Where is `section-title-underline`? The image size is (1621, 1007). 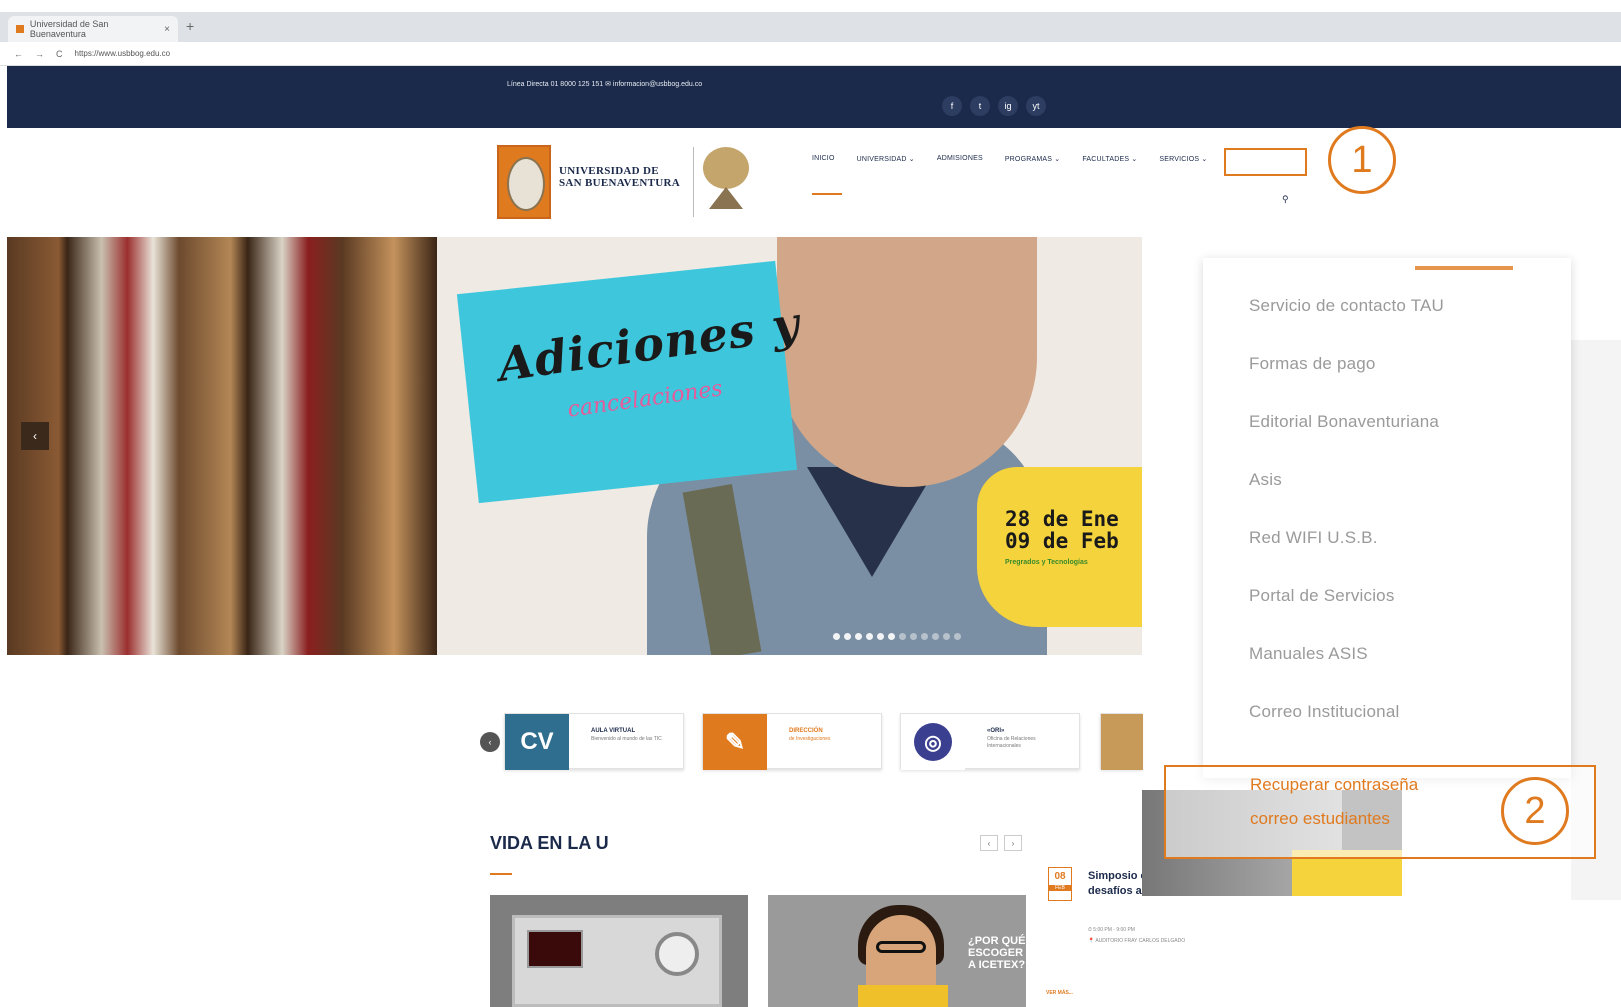
section-title-underline is located at coordinates (501, 874).